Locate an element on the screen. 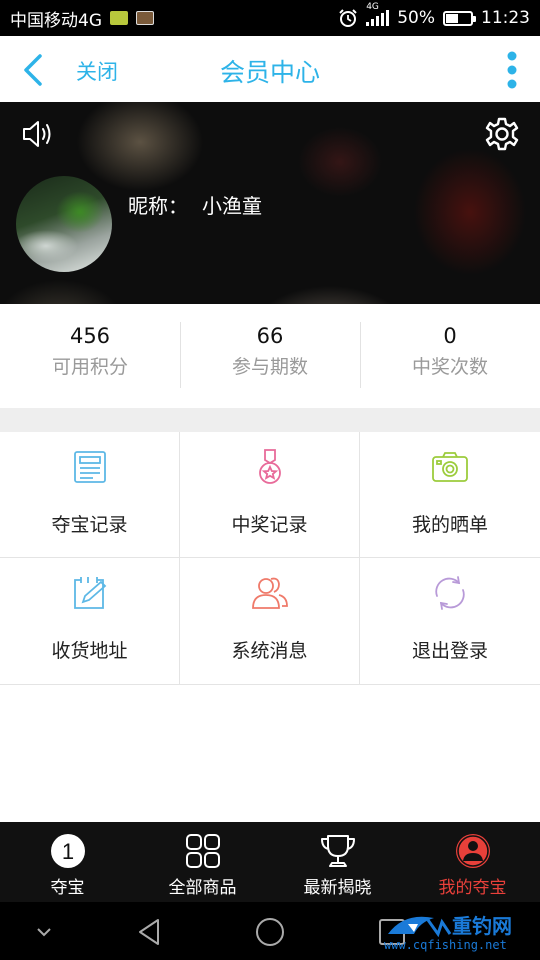 This screenshot has width=540, height=960. tab-latest-results: 最新揭晓 is located at coordinates (337, 862).